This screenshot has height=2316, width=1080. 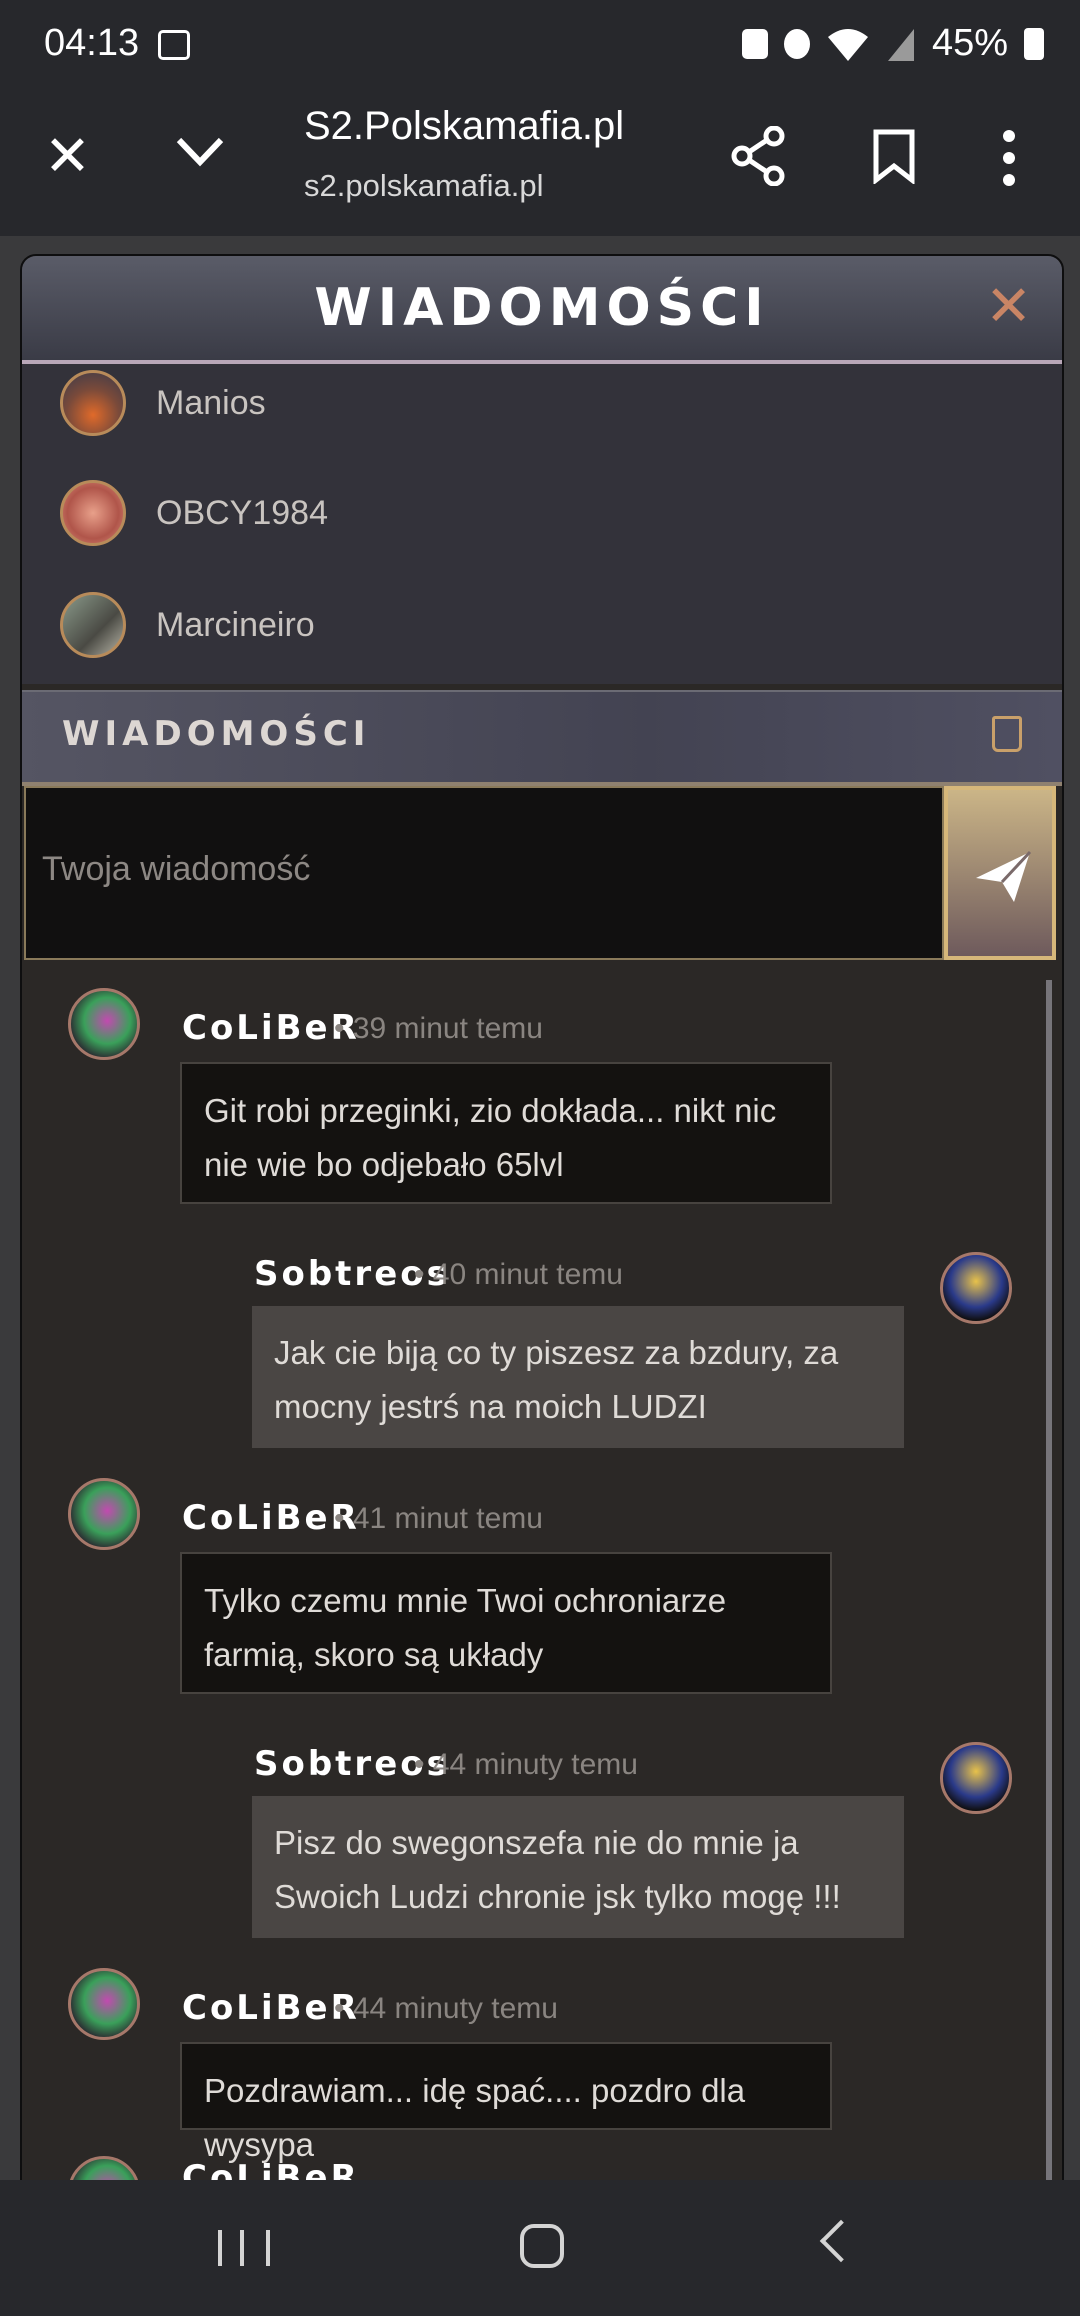 I want to click on status-icons: 45%, so click(x=892, y=43).